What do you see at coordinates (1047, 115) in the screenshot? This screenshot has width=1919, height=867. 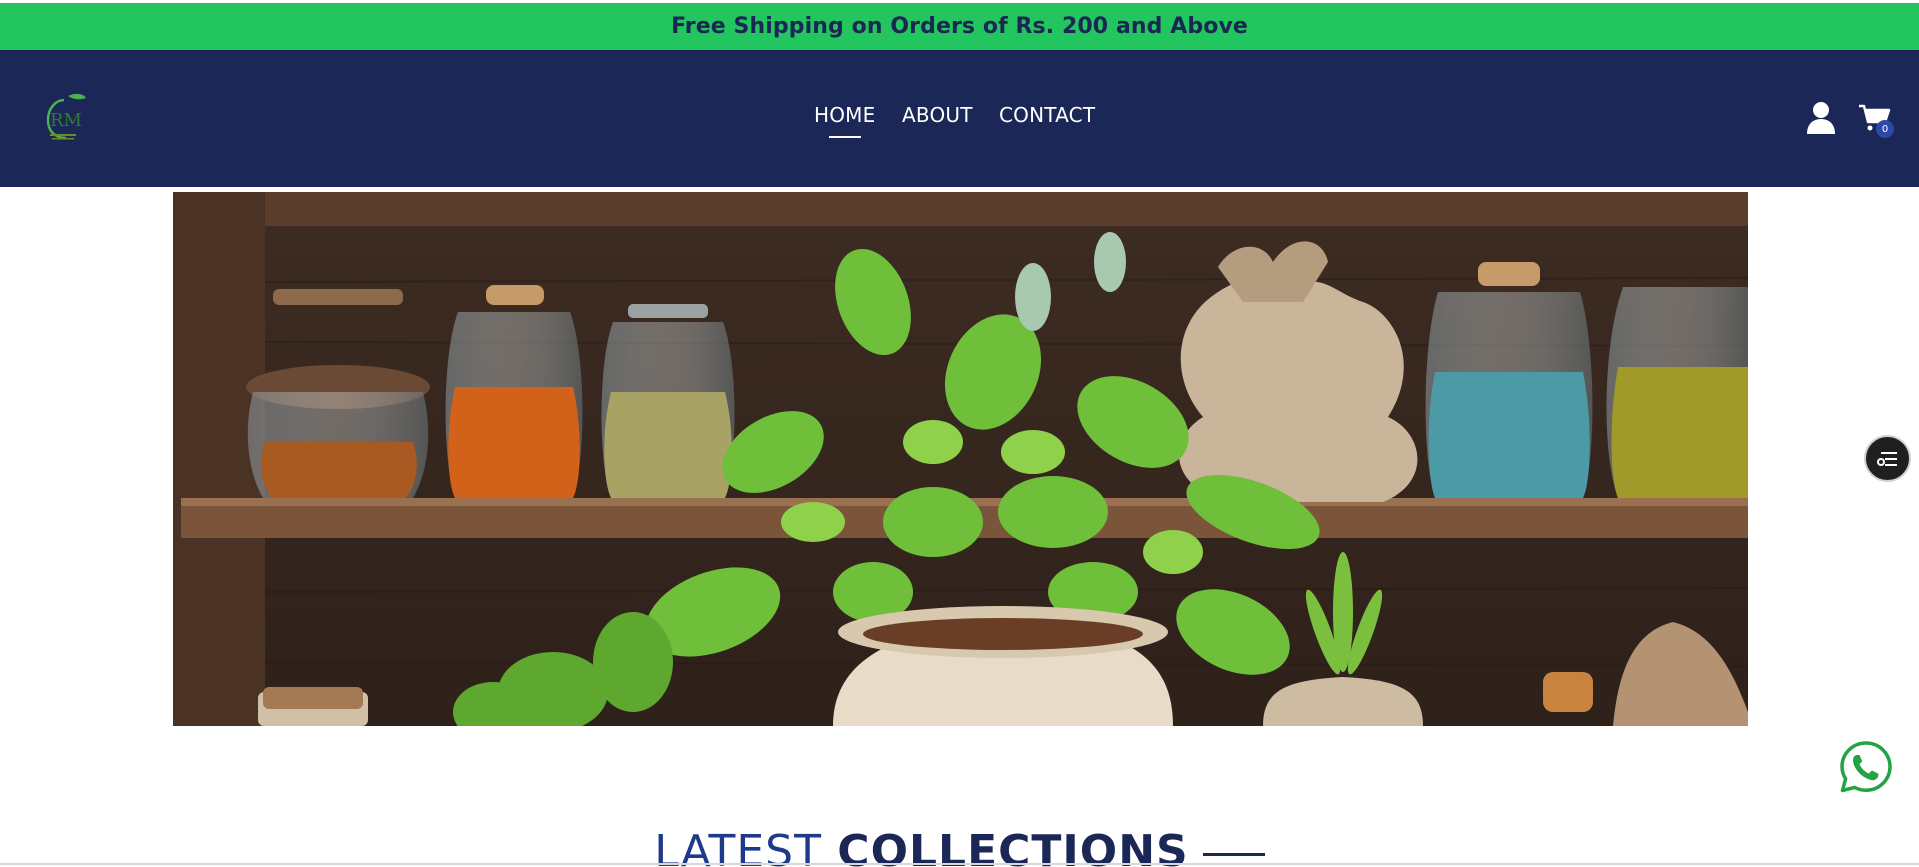 I see `nav-contact: CONTACT` at bounding box center [1047, 115].